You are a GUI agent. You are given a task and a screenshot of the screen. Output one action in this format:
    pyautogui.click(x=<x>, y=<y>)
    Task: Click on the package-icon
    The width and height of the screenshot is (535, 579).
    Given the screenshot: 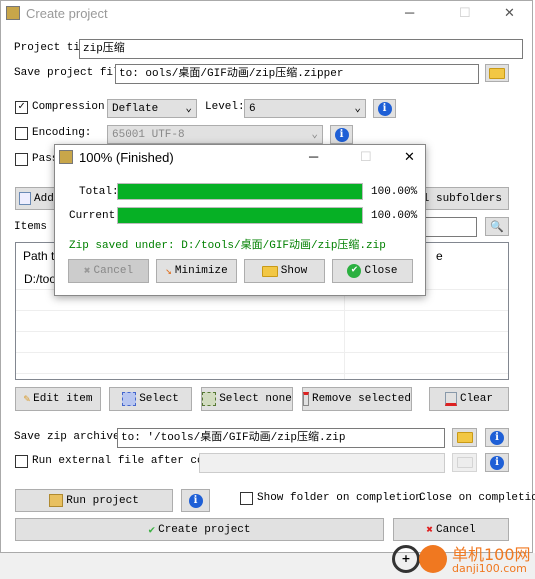 What is the action you would take?
    pyautogui.click(x=56, y=500)
    